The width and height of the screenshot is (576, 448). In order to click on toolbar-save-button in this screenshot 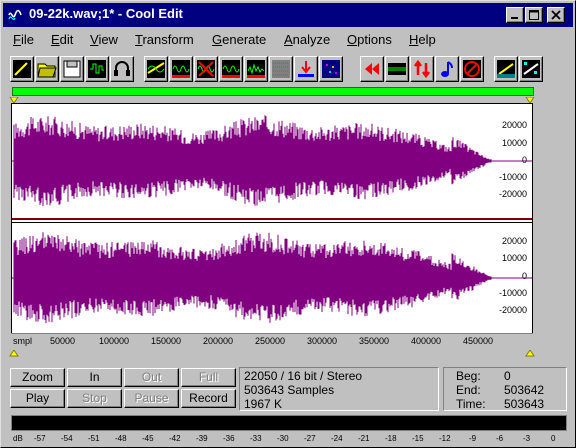, I will do `click(72, 69)`.